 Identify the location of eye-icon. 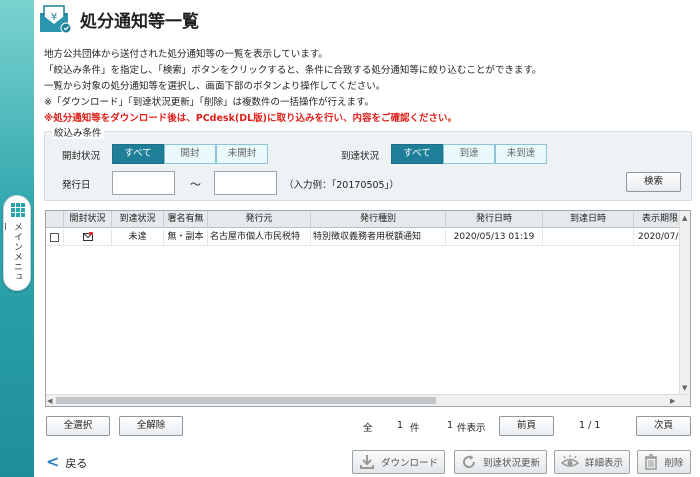
(569, 461).